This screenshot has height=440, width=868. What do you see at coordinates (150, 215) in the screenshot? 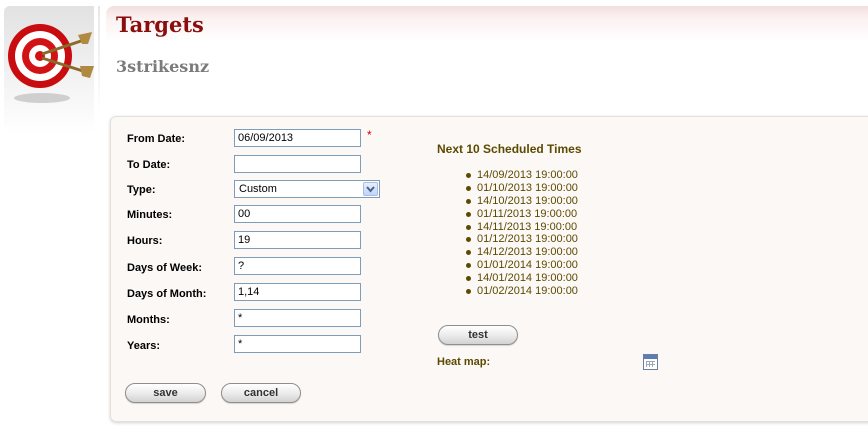
I see `minutes-label: Minutes:` at bounding box center [150, 215].